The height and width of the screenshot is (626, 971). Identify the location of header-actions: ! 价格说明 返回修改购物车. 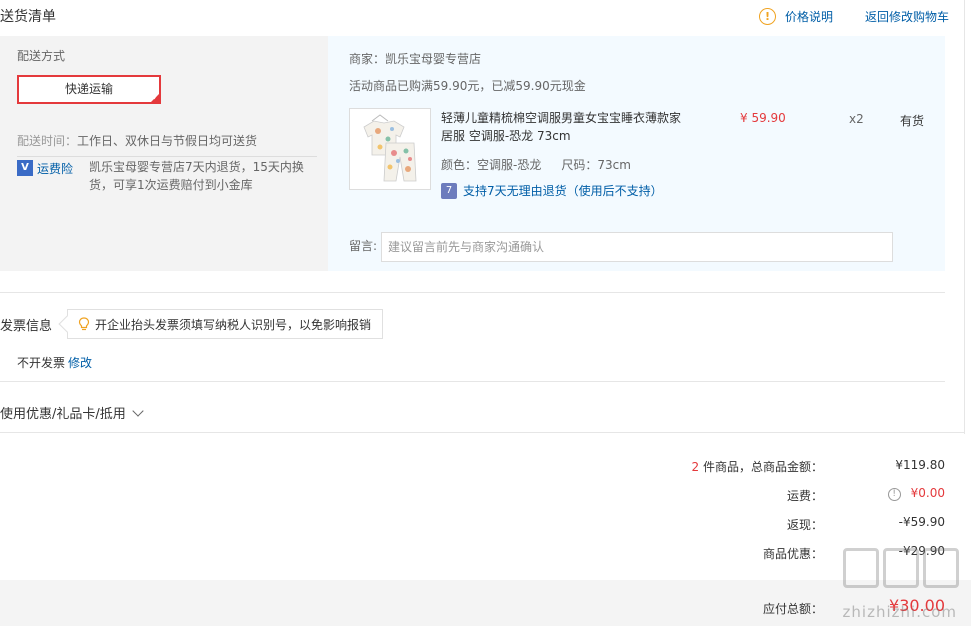
(853, 16).